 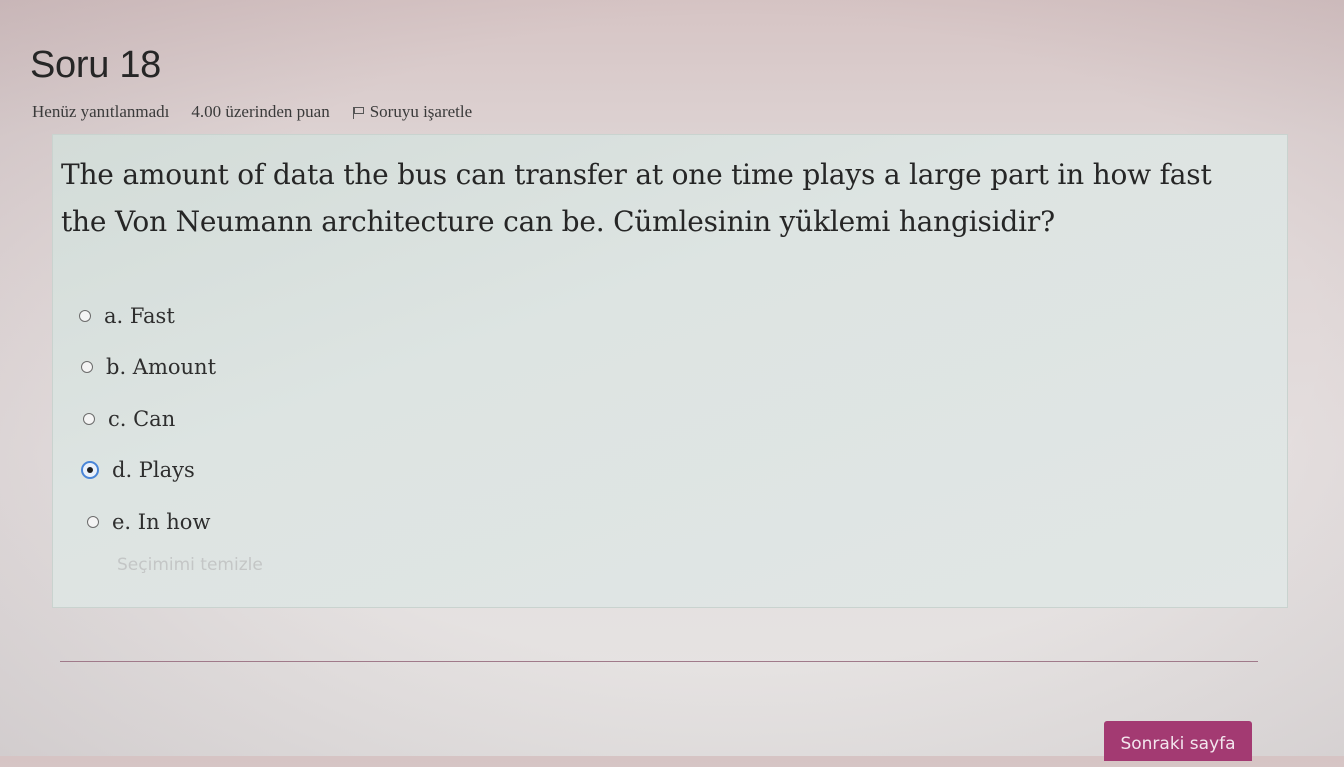 I want to click on radio-c, so click(x=89, y=418).